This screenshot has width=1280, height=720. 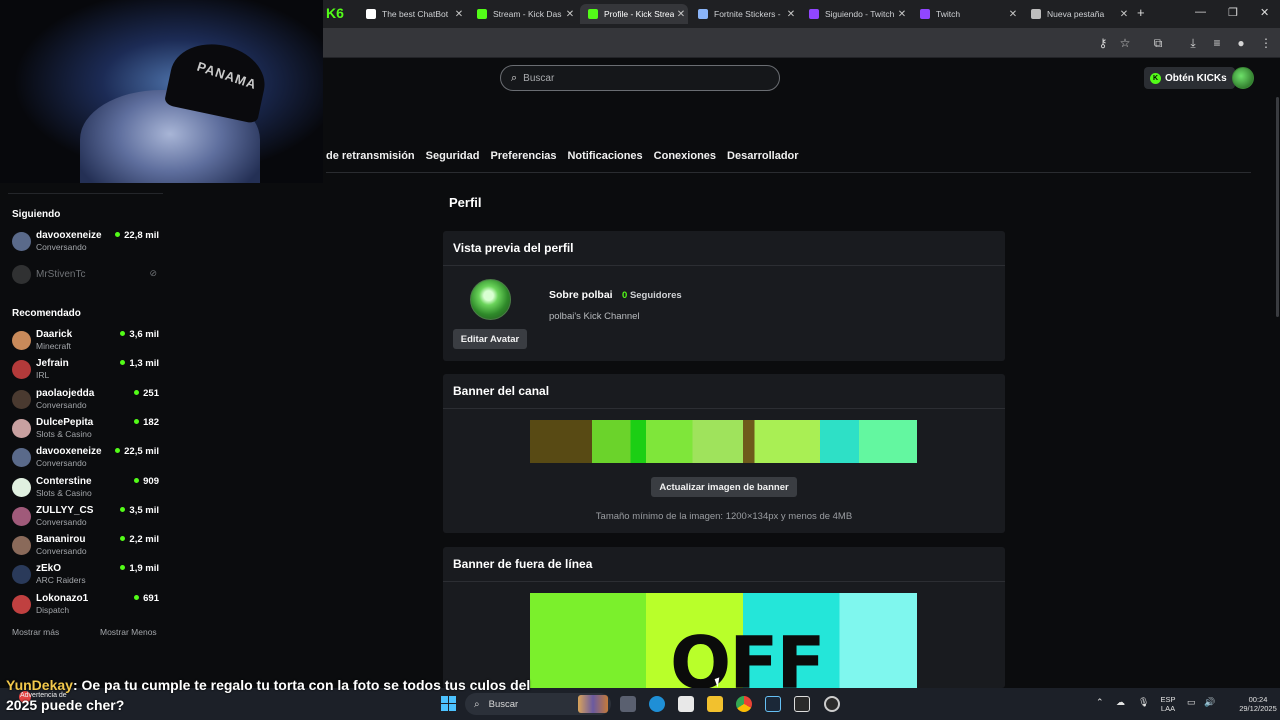 What do you see at coordinates (814, 14) in the screenshot?
I see `tab-favicon-icon` at bounding box center [814, 14].